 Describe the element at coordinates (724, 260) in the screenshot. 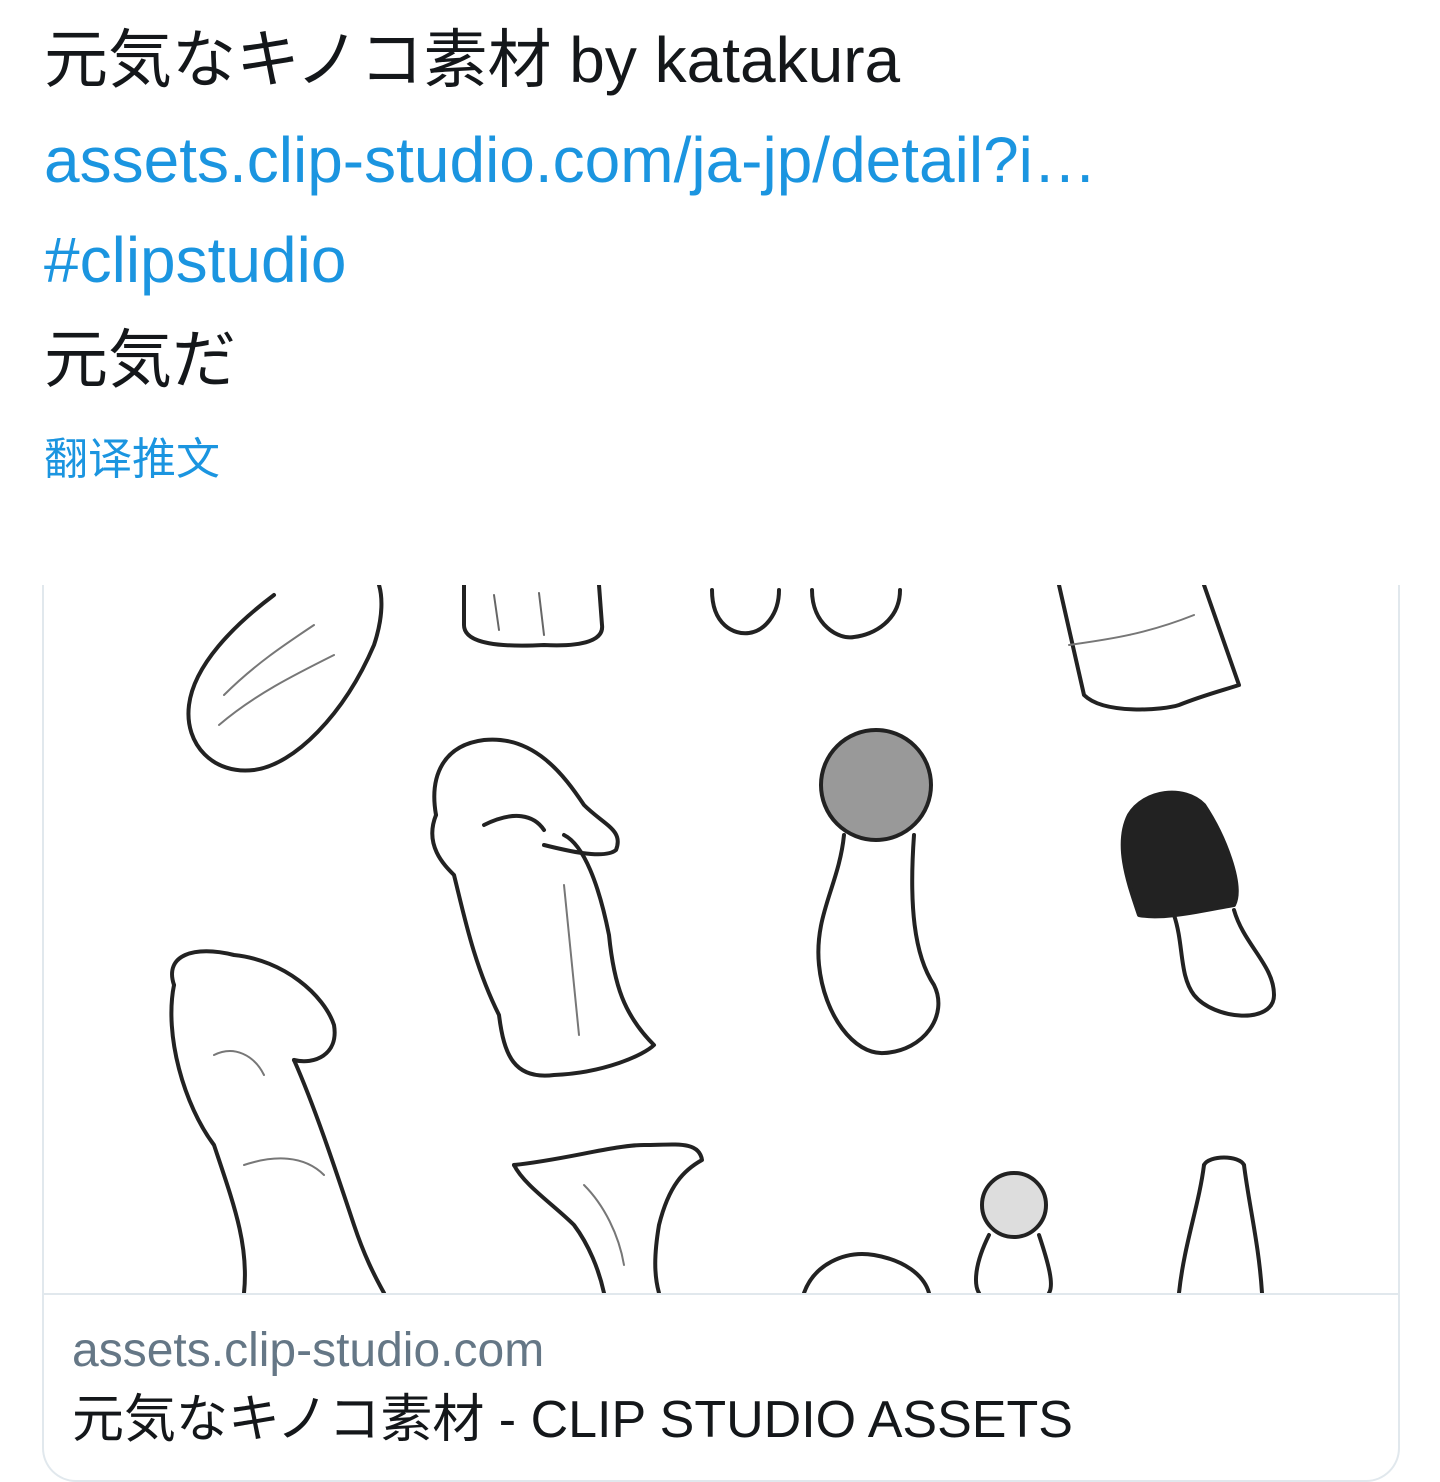

I see `hashtag-link: #clipstudio` at that location.